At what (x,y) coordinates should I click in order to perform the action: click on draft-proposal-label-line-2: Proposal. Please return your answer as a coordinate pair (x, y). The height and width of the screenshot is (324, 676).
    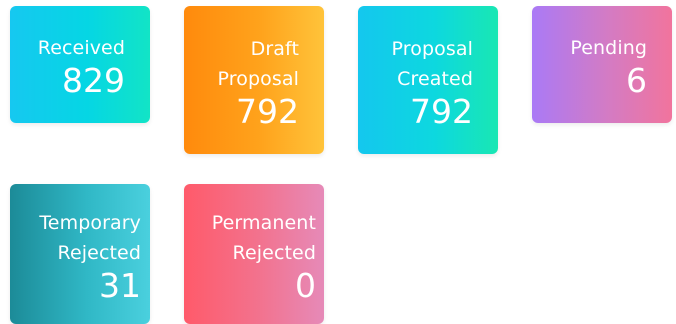
    Looking at the image, I should click on (258, 79).